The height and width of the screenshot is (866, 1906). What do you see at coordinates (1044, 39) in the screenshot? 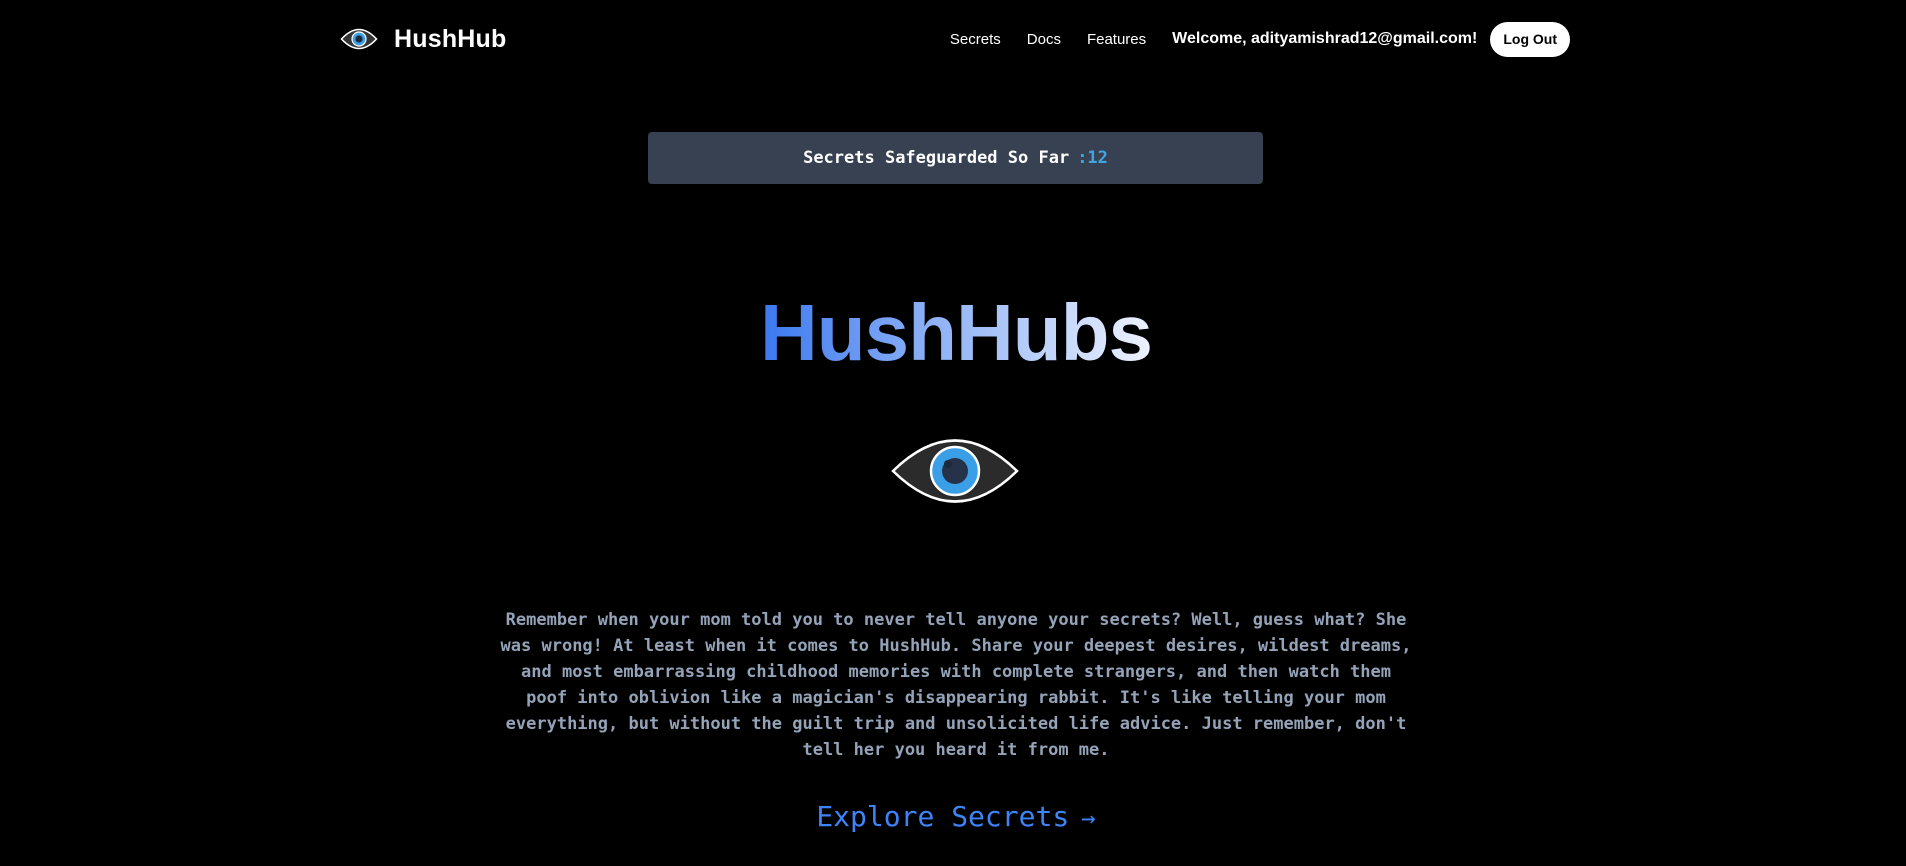
I see `nav-link-docs: Docs` at bounding box center [1044, 39].